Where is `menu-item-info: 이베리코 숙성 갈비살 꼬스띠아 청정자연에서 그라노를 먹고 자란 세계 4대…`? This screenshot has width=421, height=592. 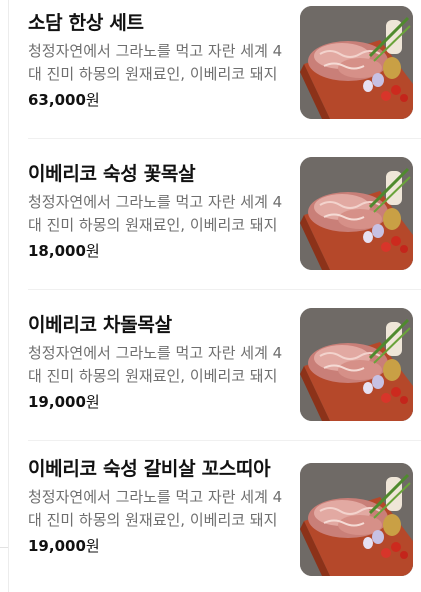 menu-item-info: 이베리코 숙성 갈비살 꼬스띠아 청정자연에서 그라노를 먹고 자란 세계 4대… is located at coordinates (156, 504).